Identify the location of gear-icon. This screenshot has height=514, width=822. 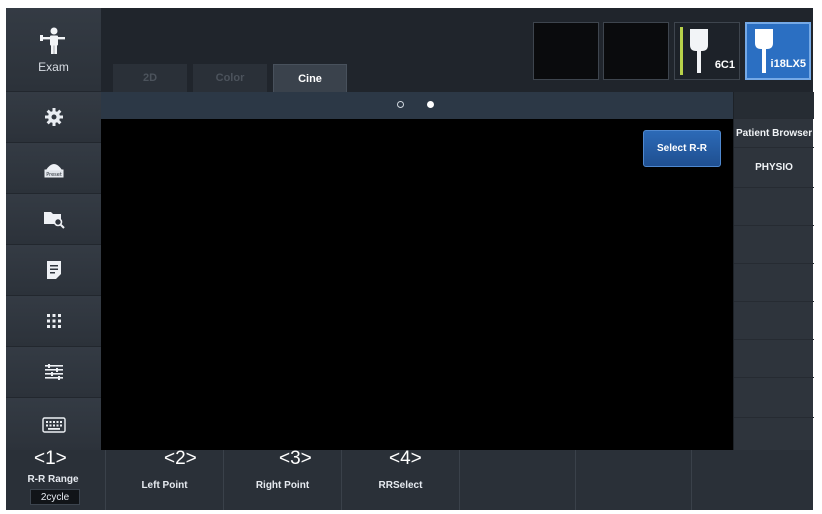
(54, 117).